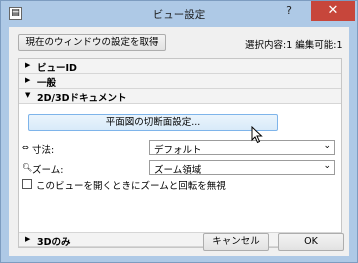 Image resolution: width=358 pixels, height=263 pixels. I want to click on close-button: ✕, so click(333, 11).